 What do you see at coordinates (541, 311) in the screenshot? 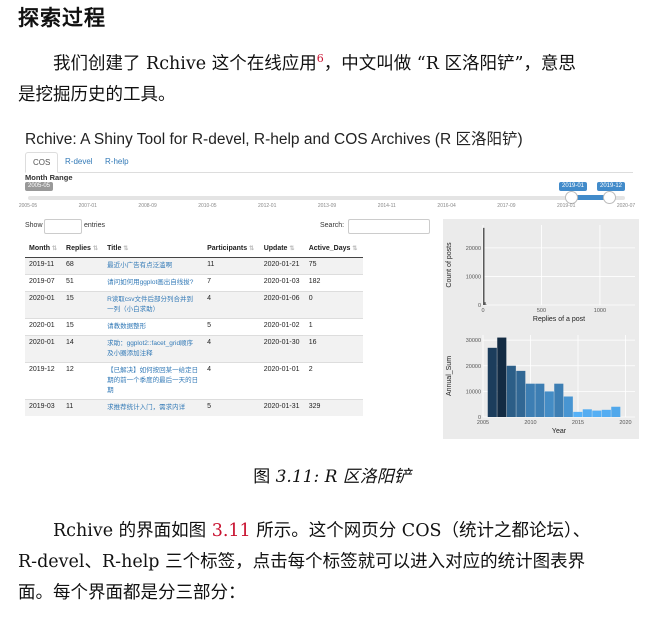
I see `x-tick-label: 500` at bounding box center [541, 311].